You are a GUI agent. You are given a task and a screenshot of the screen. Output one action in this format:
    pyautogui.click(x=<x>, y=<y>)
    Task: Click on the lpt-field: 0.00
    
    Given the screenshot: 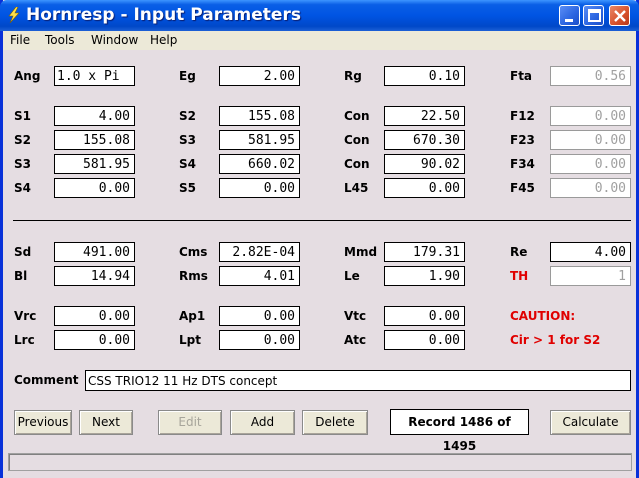 What is the action you would take?
    pyautogui.click(x=259, y=340)
    